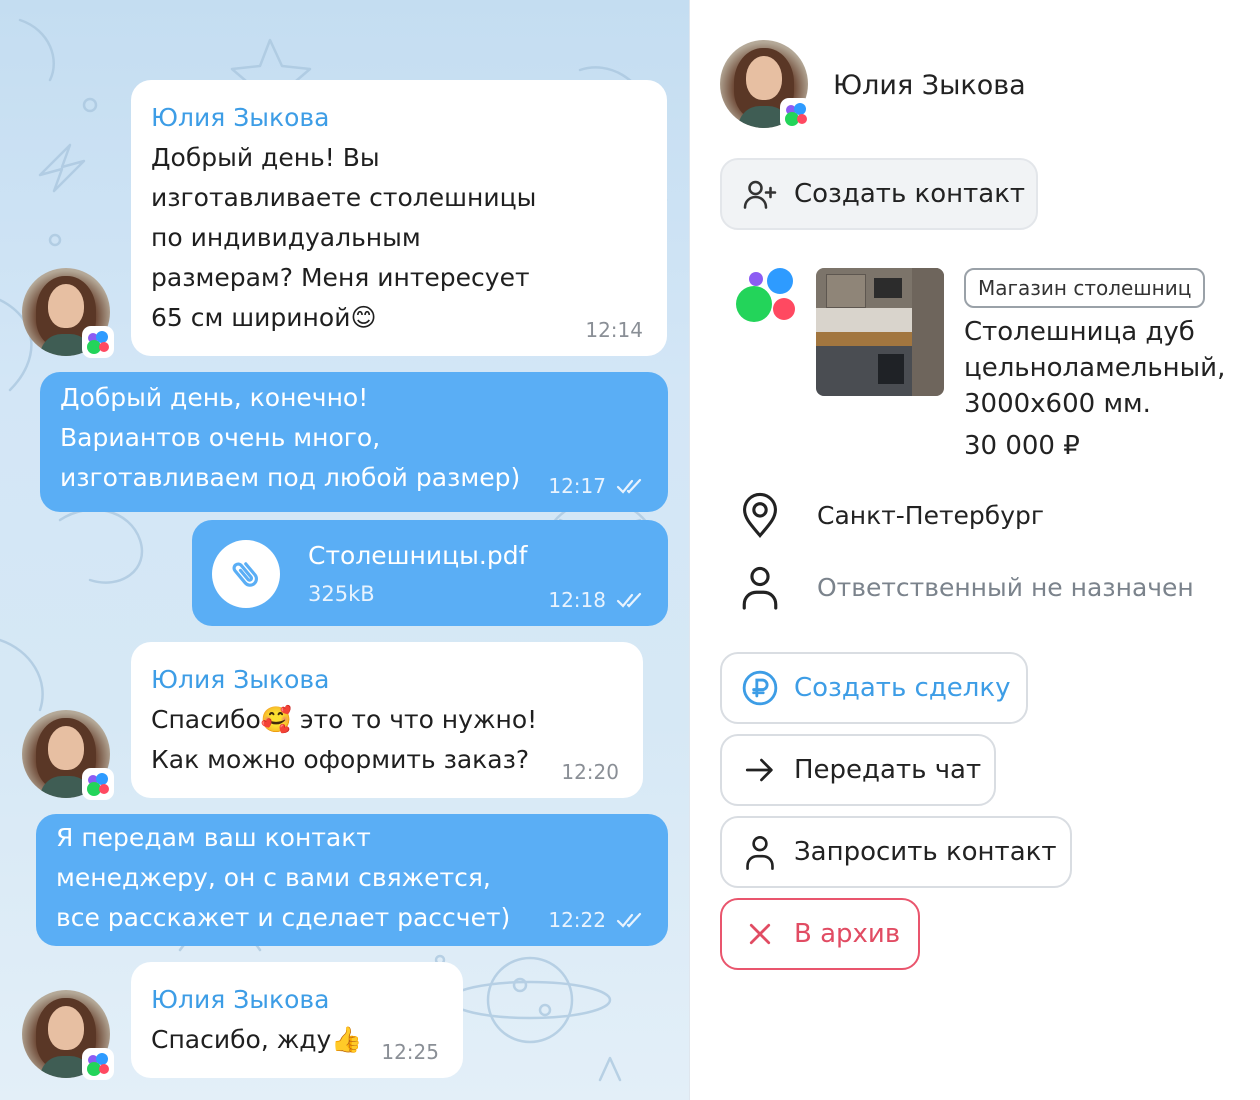  I want to click on message-meta: 12:17, so click(596, 486).